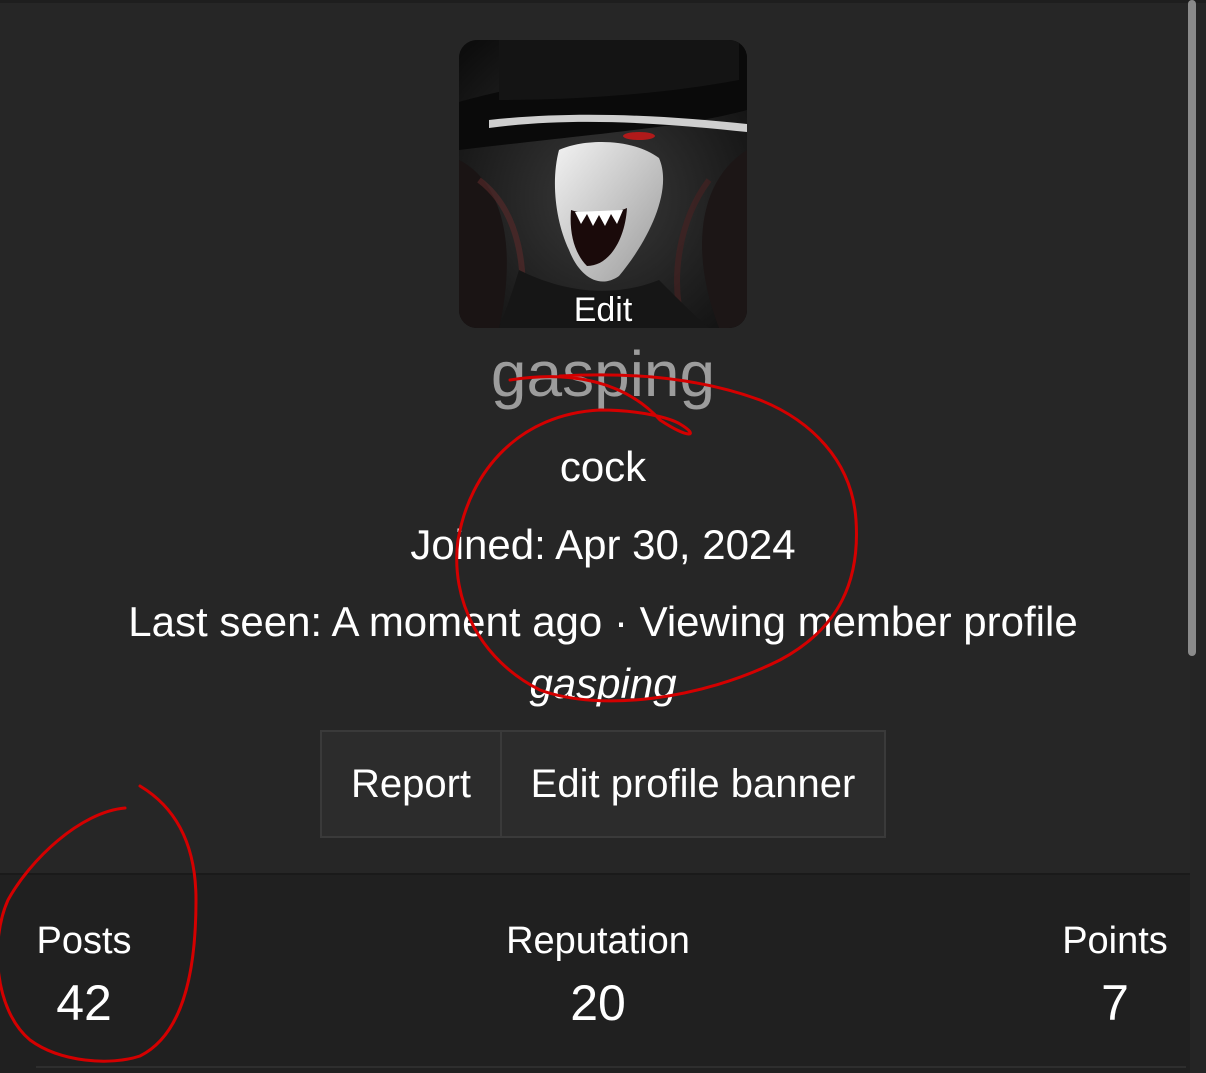  I want to click on stat-reputation: Reputation 20, so click(598, 976).